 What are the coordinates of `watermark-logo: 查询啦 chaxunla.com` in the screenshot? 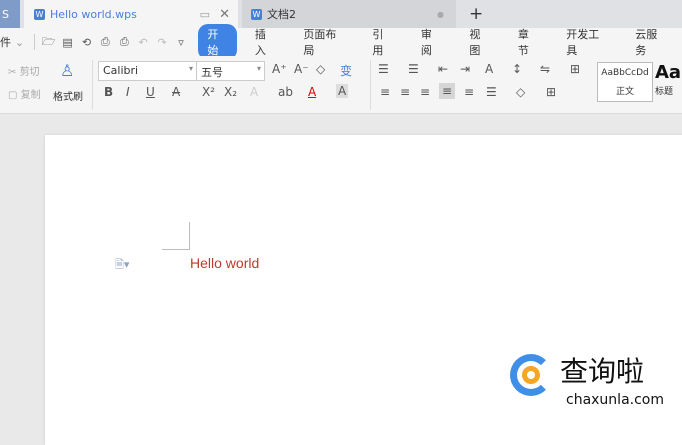 It's located at (593, 382).